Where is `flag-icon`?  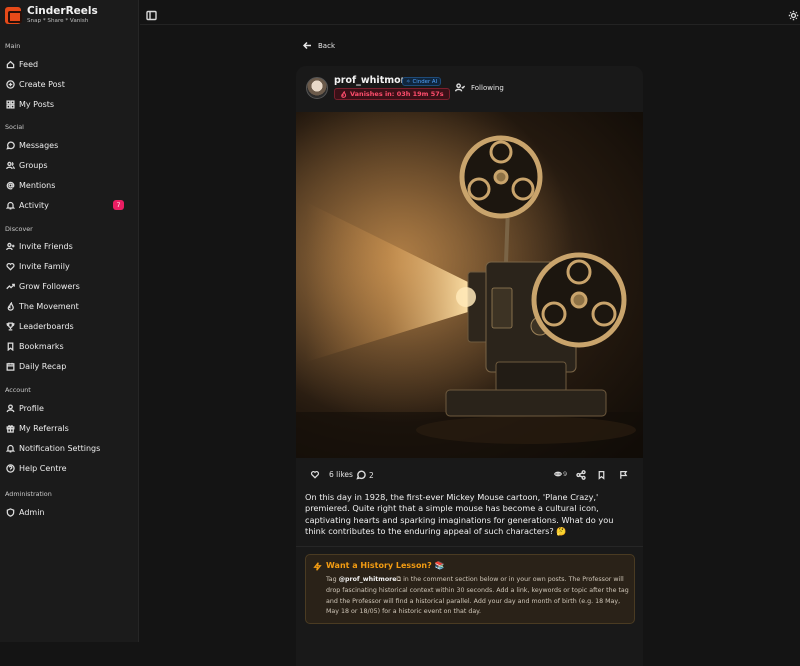 flag-icon is located at coordinates (624, 474).